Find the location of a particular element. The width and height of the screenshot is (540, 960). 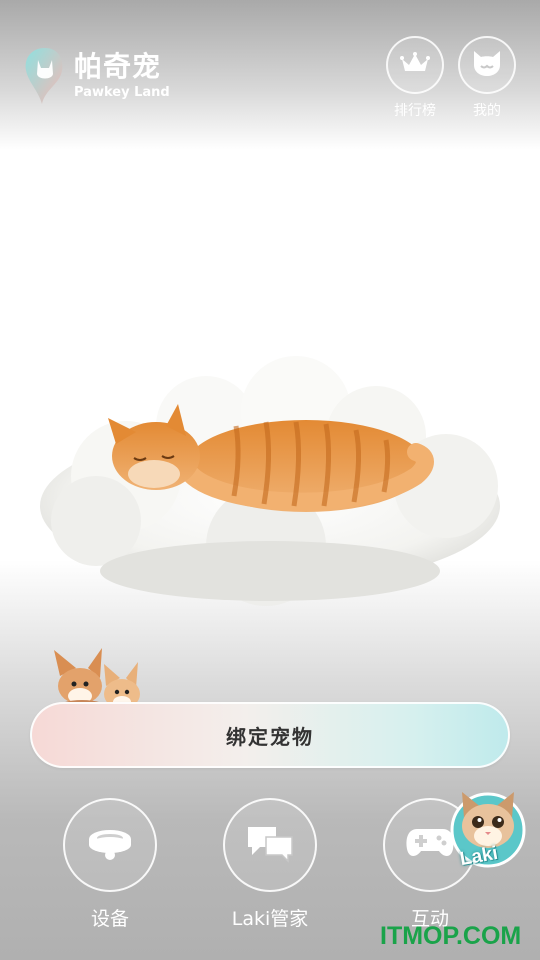

chat-bubbles-icon is located at coordinates (270, 845).